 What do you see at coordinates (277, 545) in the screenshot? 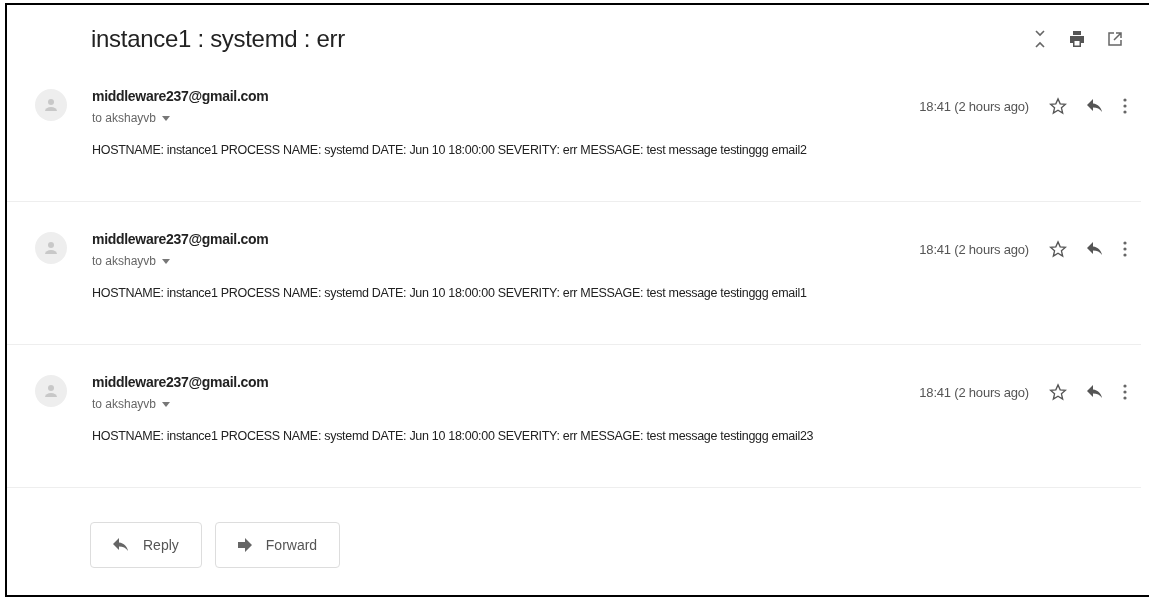
I see `forward-button: Forward` at bounding box center [277, 545].